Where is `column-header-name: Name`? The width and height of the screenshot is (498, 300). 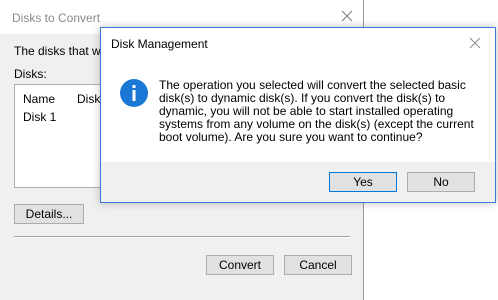 column-header-name: Name is located at coordinates (39, 99).